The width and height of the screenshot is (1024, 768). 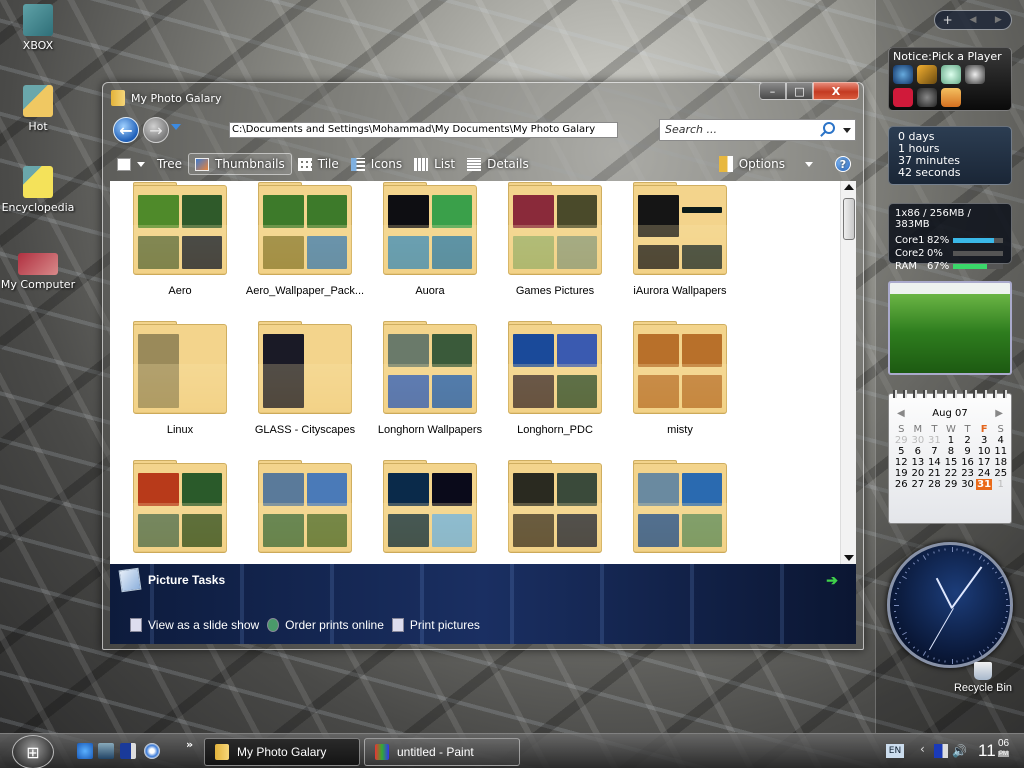 What do you see at coordinates (967, 473) in the screenshot?
I see `calendar-day: 23` at bounding box center [967, 473].